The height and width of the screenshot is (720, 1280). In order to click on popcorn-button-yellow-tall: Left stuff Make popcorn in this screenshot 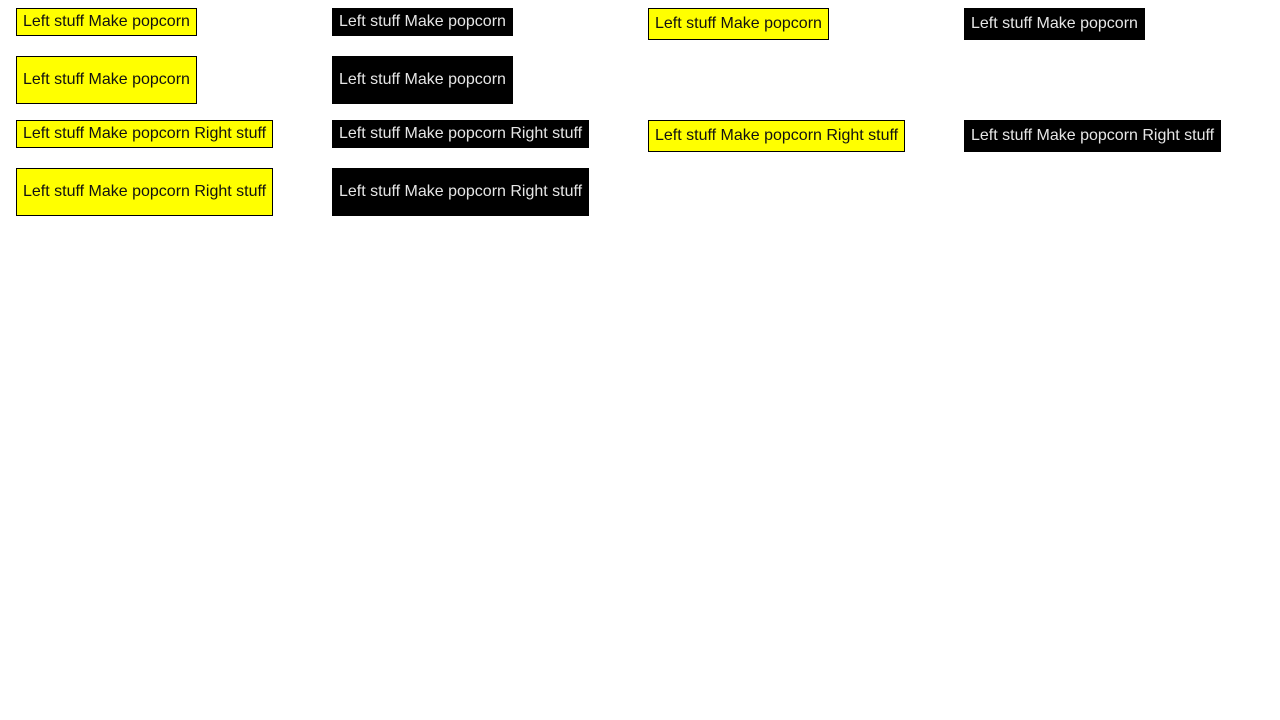, I will do `click(106, 80)`.